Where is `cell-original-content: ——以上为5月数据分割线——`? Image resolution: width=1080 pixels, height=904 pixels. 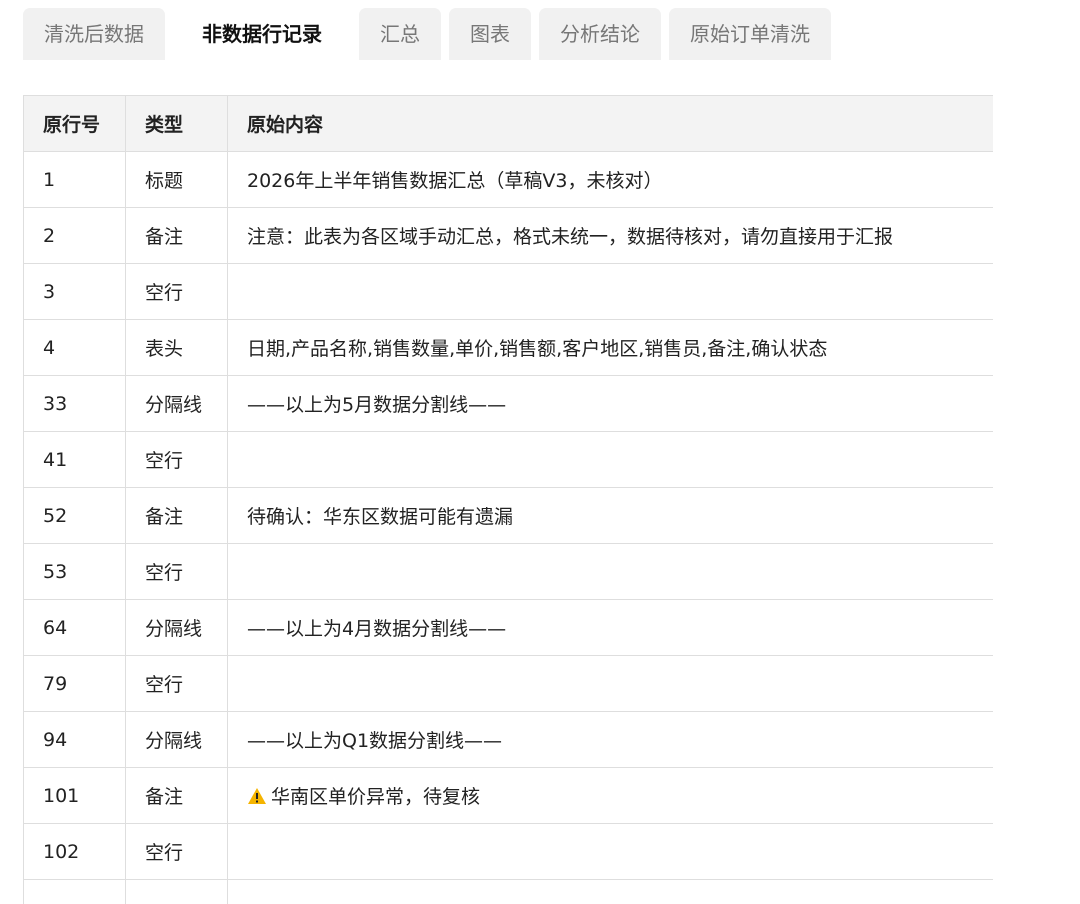
cell-original-content: ——以上为5月数据分割线—— is located at coordinates (610, 403).